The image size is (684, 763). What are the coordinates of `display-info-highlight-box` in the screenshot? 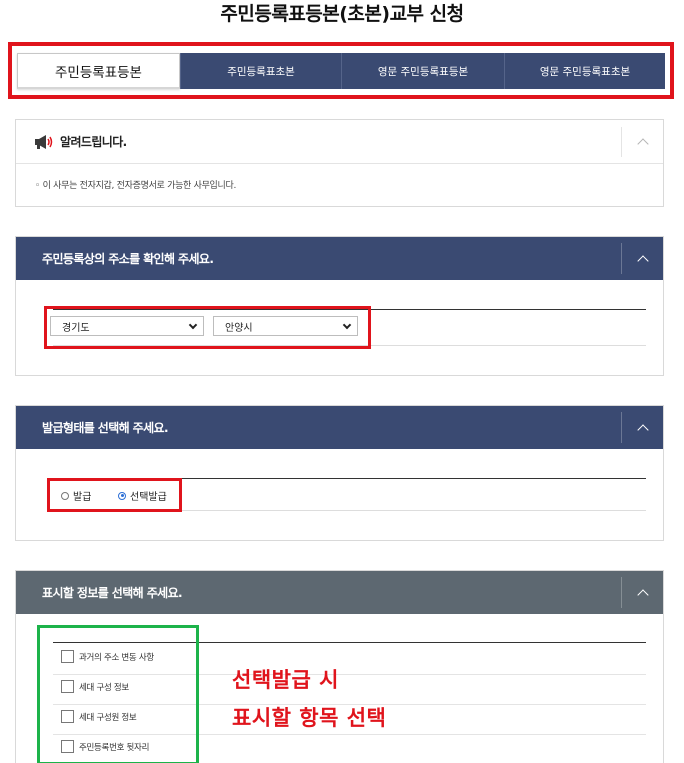 It's located at (118, 694).